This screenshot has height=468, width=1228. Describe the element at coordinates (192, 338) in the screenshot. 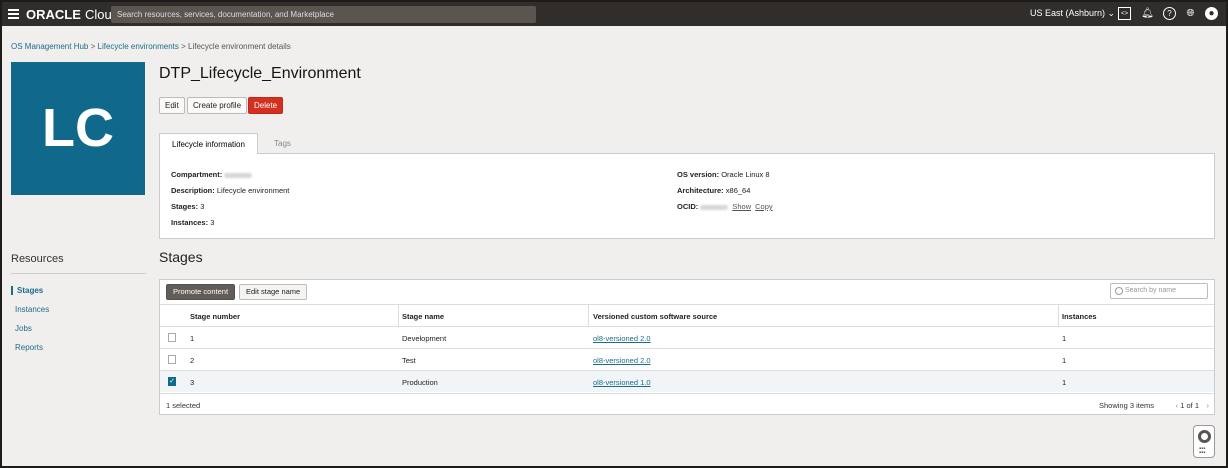

I see `stage-number: 1` at that location.